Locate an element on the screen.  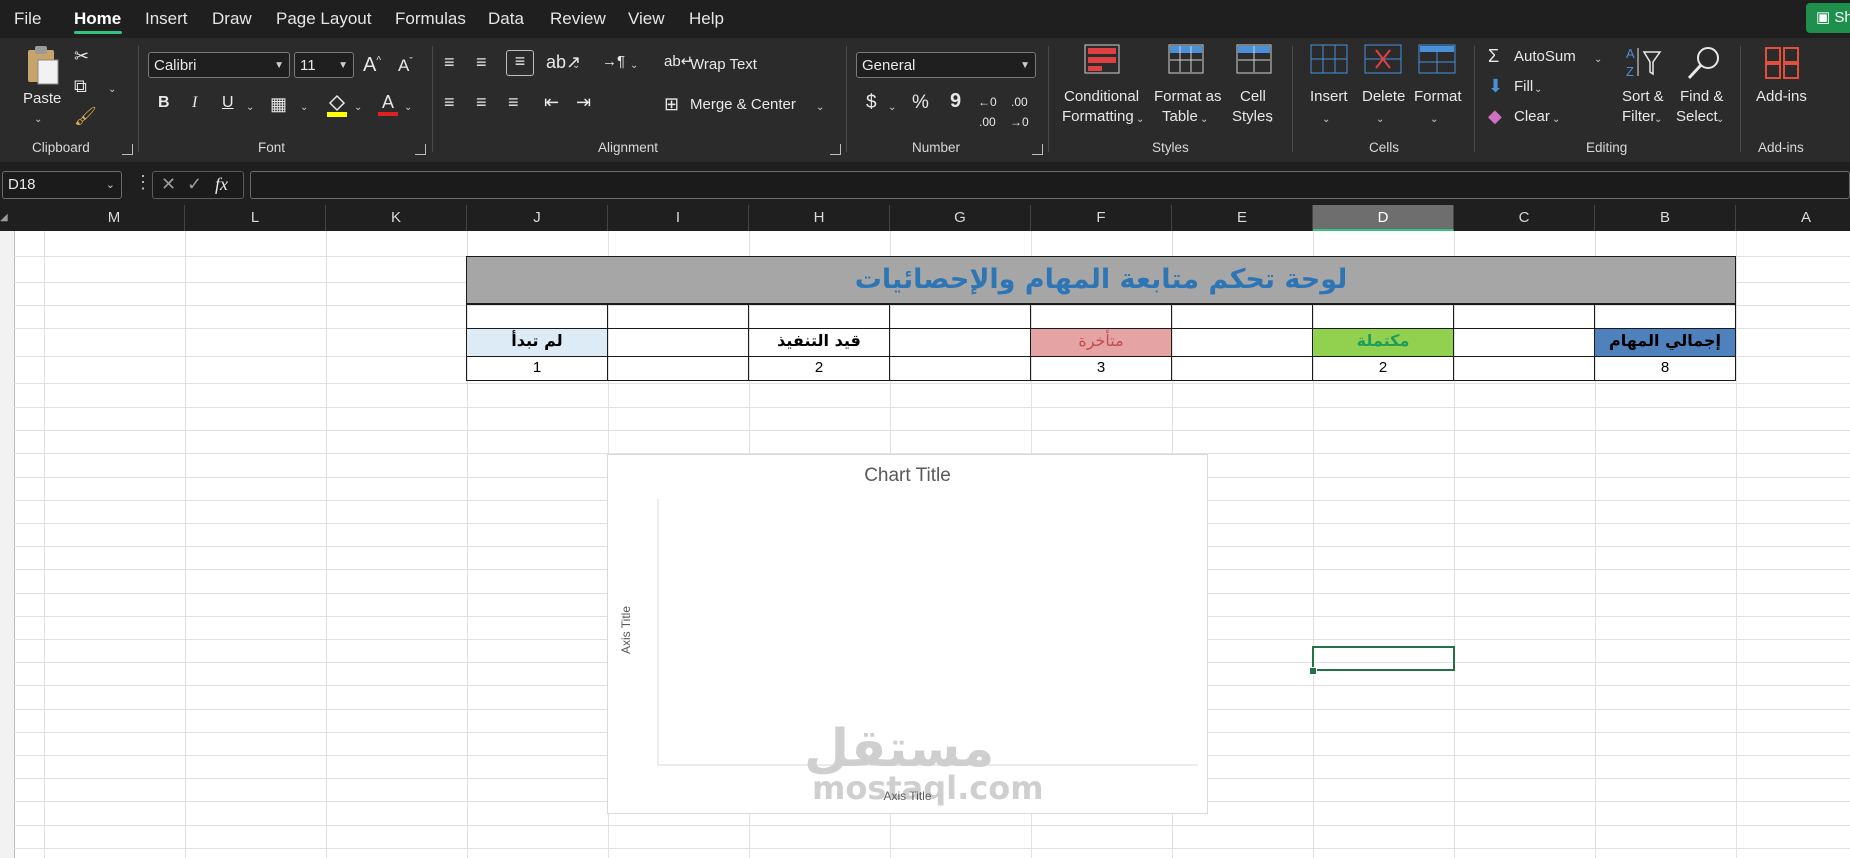
value-total-tasks: 8 is located at coordinates (1665, 368).